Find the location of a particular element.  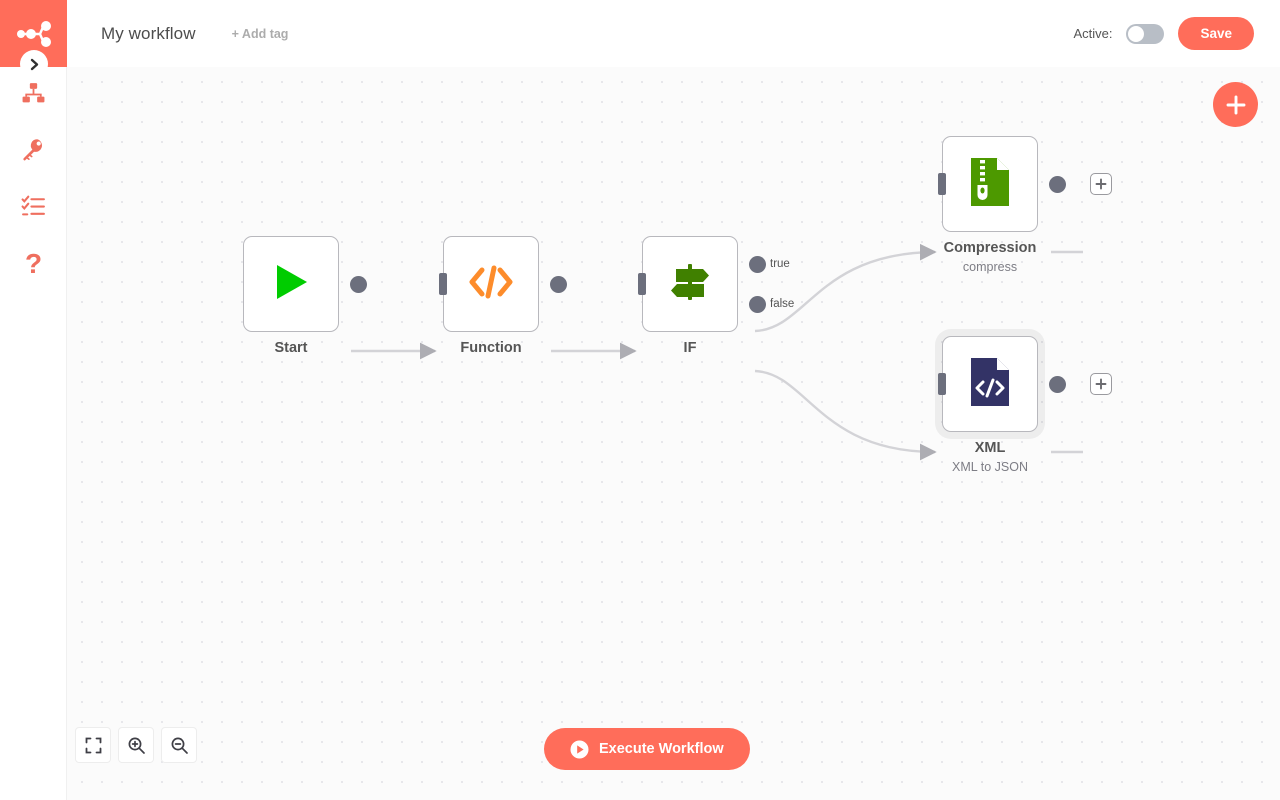

add-node-fab-button is located at coordinates (1235, 104).